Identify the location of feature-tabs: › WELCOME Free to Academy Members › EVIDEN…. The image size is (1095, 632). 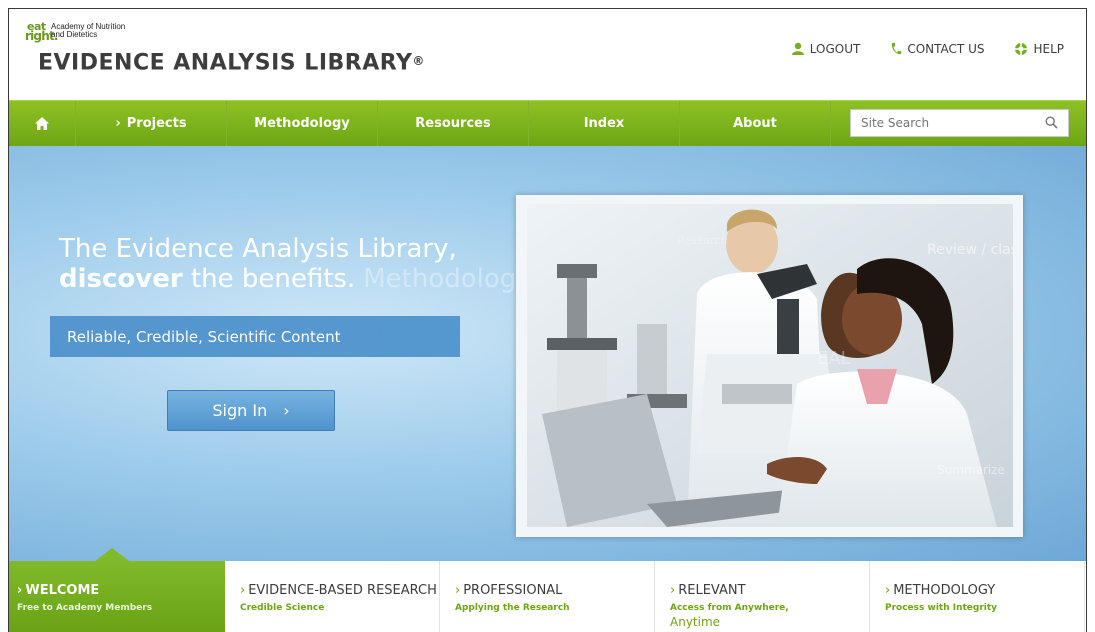
(547, 590).